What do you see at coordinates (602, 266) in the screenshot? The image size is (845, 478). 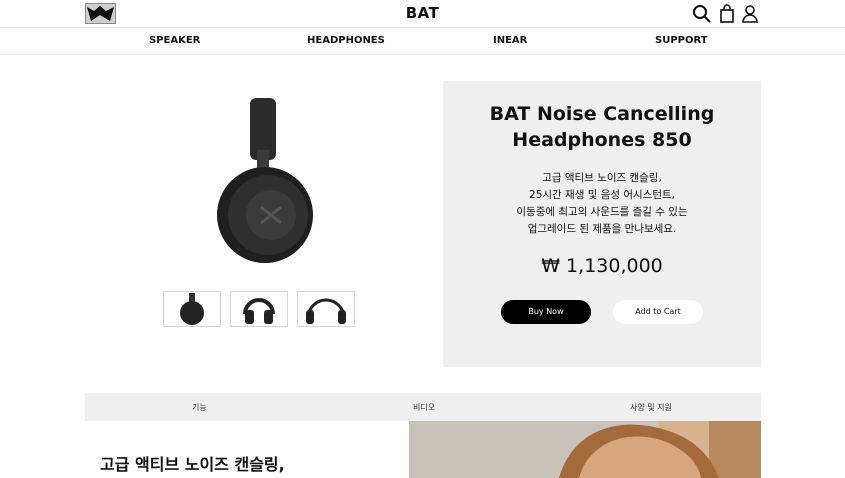 I see `product-price: ₩ 1,130,000` at bounding box center [602, 266].